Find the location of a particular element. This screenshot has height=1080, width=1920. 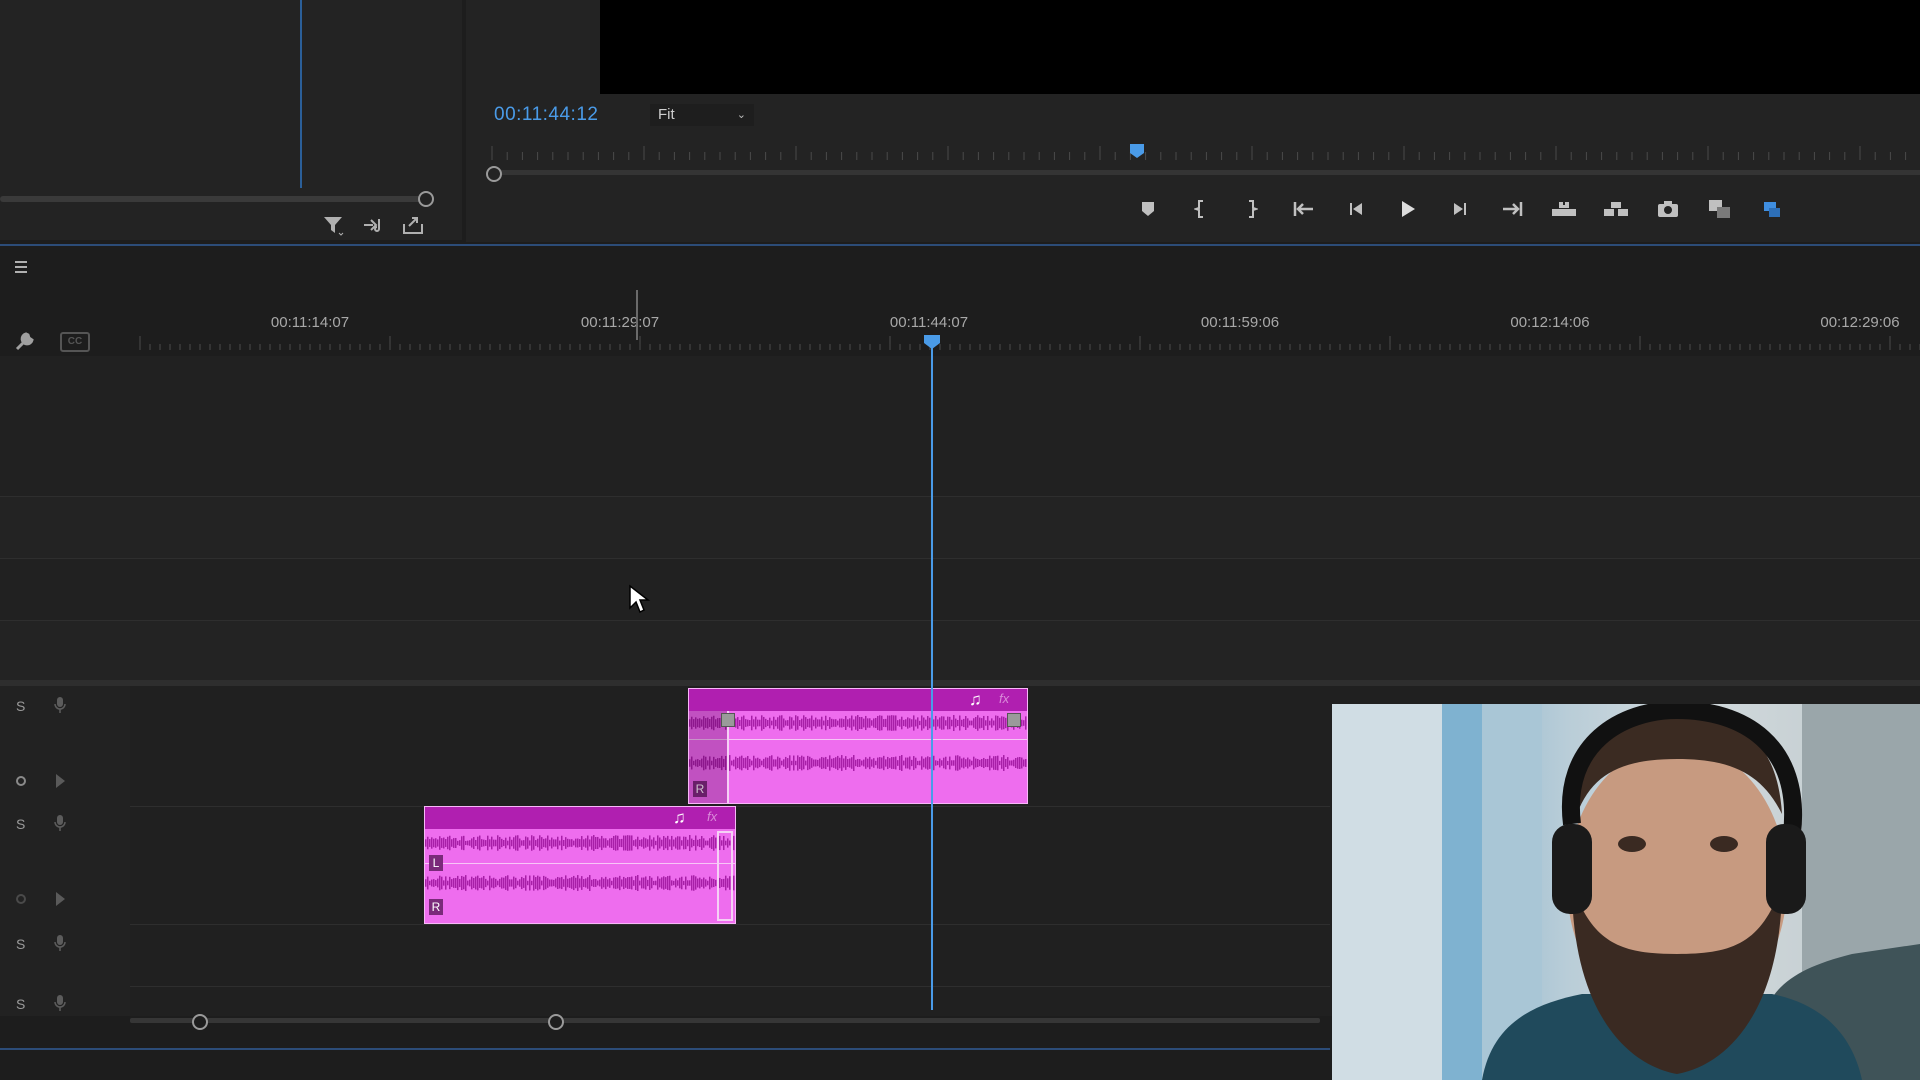

export-frame-icon is located at coordinates (1668, 209).